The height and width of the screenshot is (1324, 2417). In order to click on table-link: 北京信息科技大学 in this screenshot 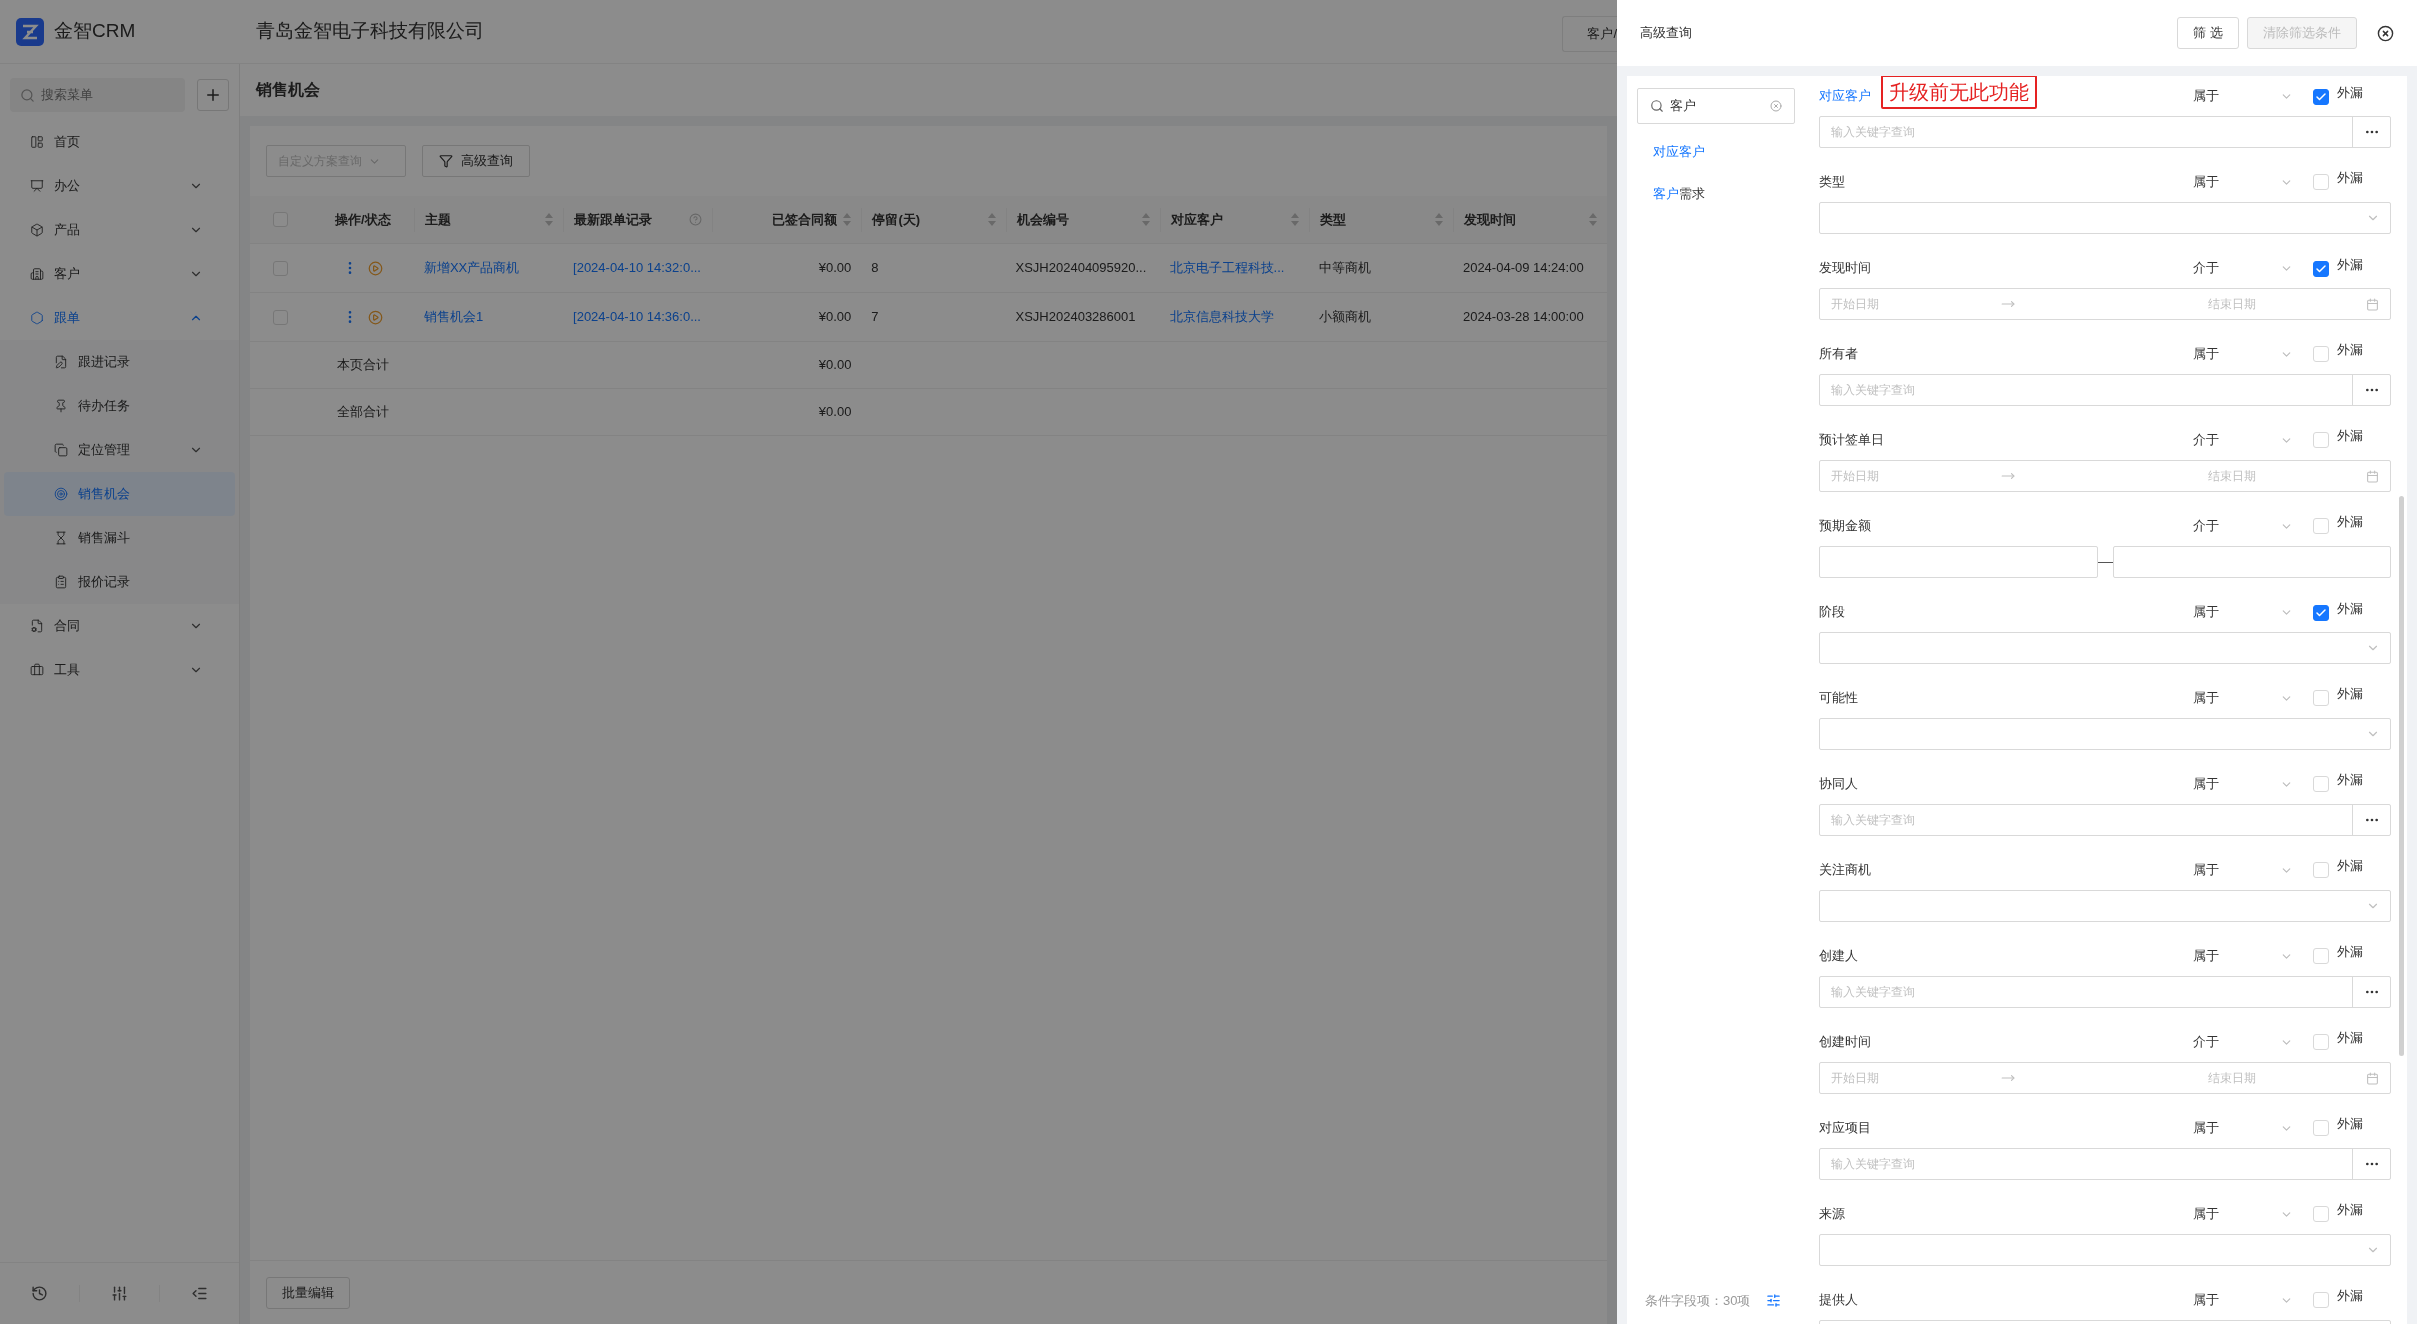, I will do `click(1221, 317)`.